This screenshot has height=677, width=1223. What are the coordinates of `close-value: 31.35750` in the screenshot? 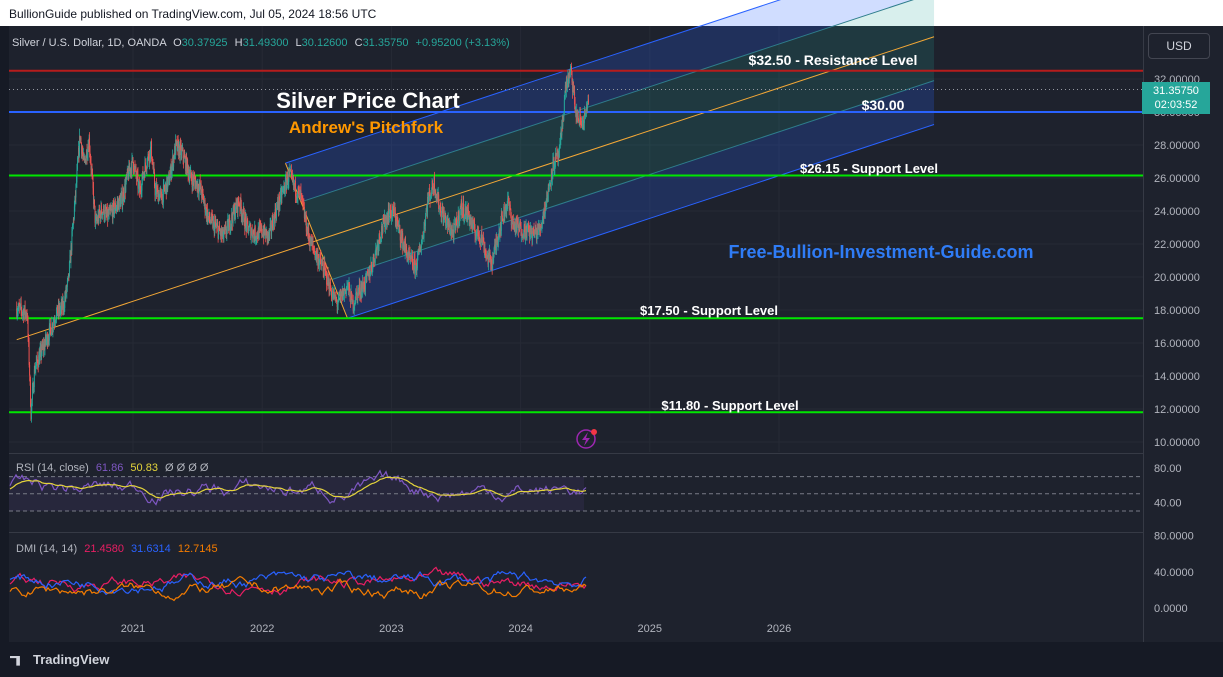 It's located at (386, 43).